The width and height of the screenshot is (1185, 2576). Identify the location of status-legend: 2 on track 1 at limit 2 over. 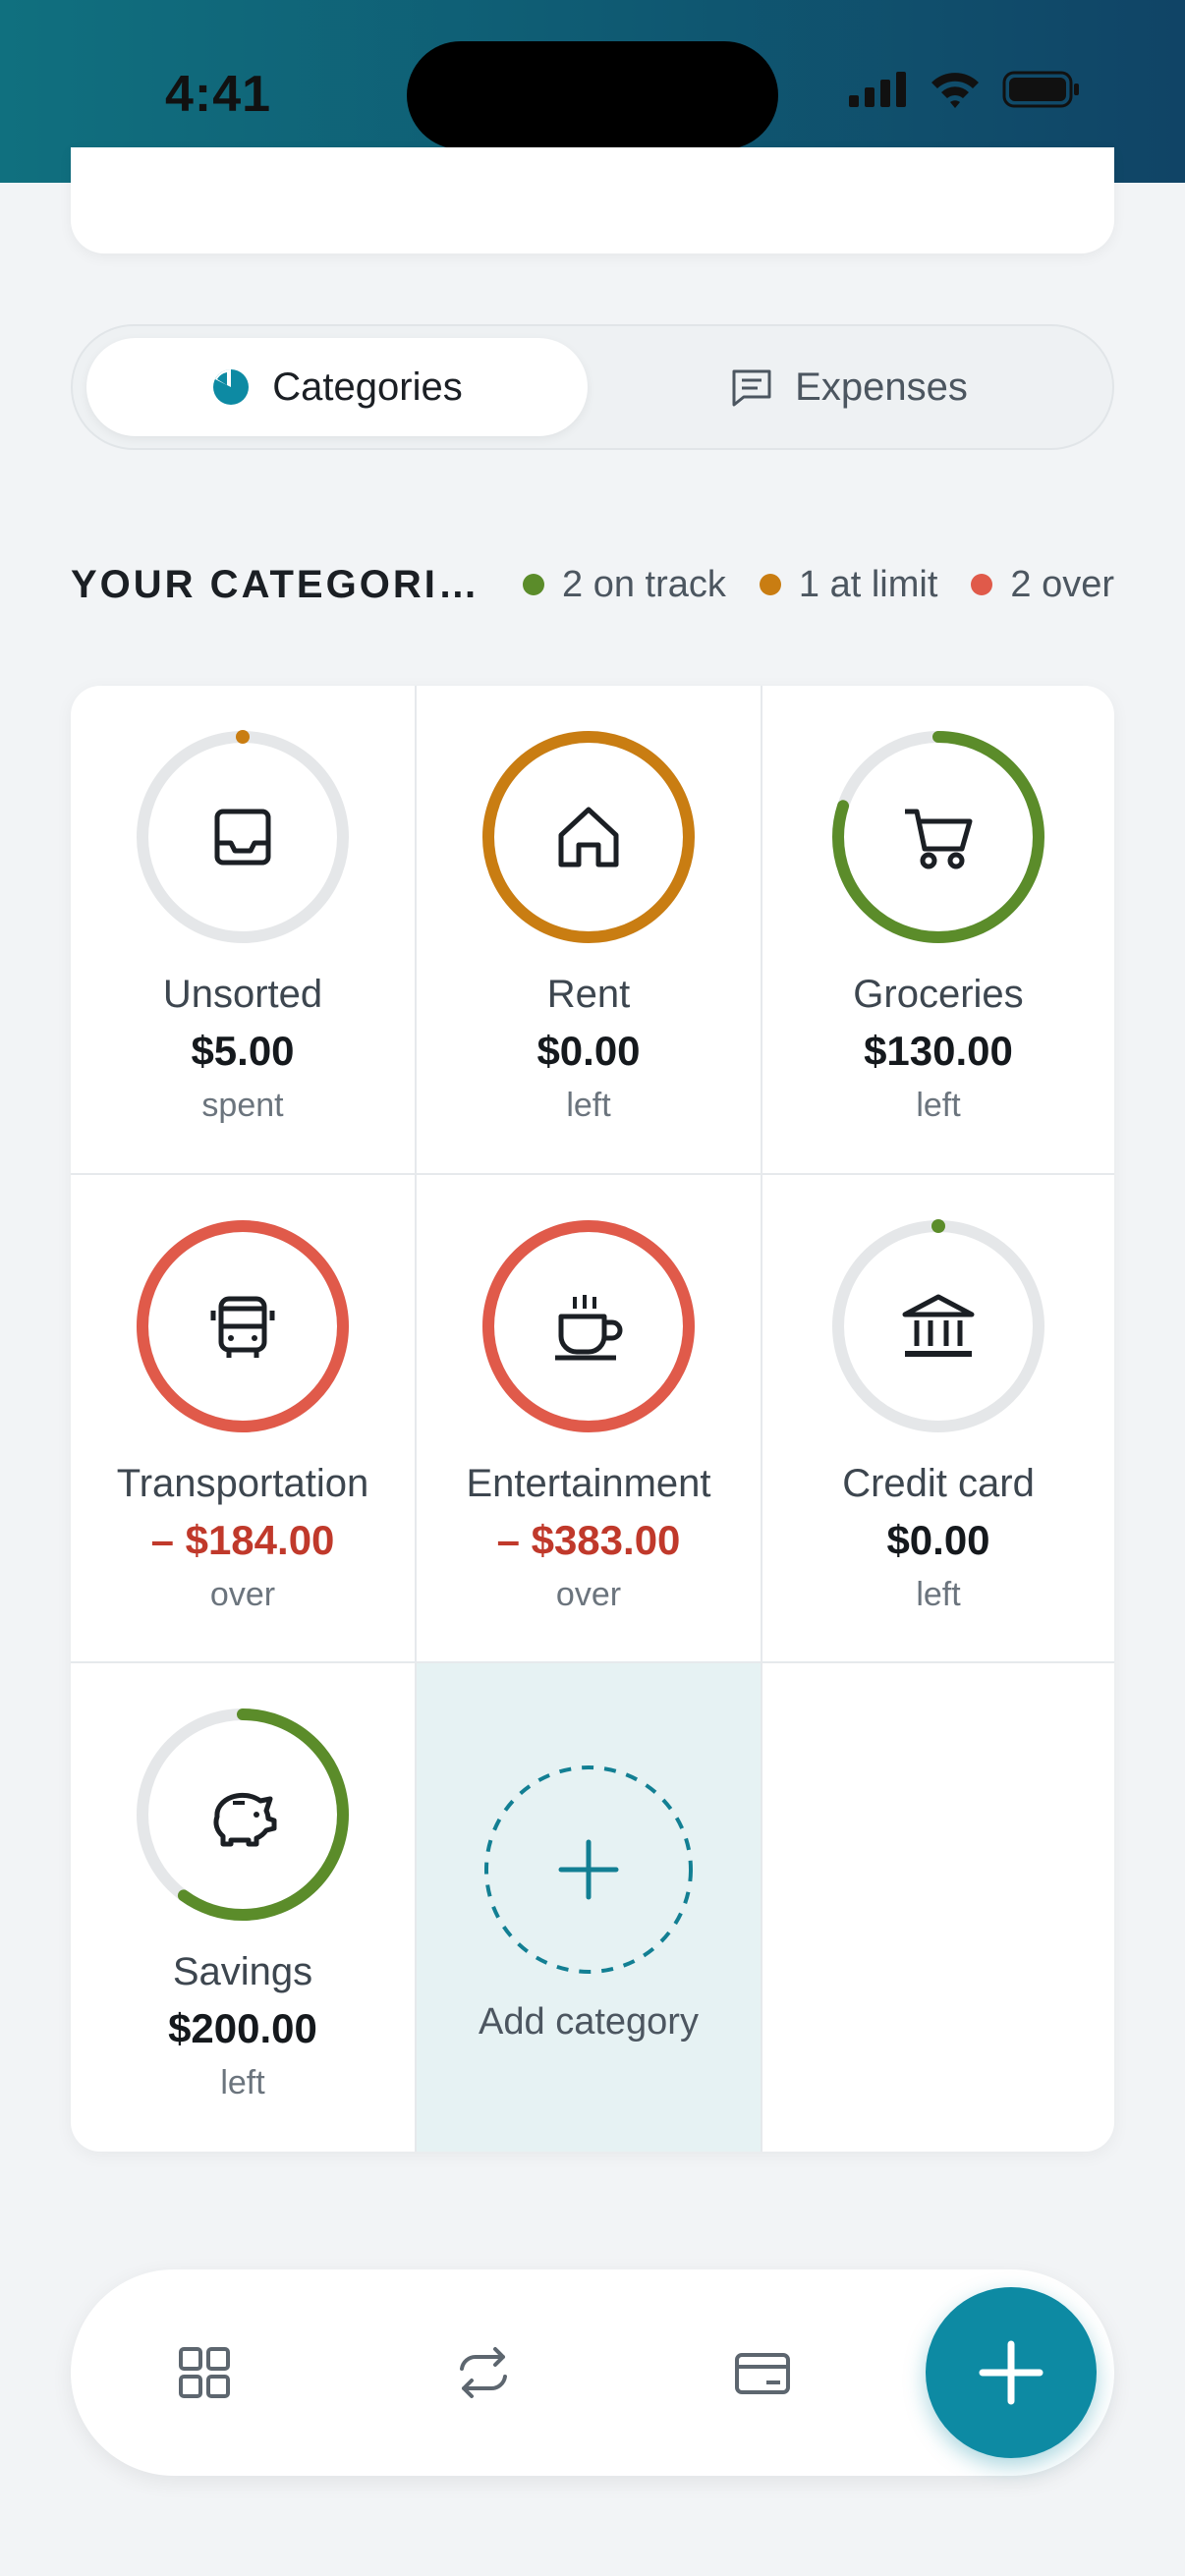
(819, 585).